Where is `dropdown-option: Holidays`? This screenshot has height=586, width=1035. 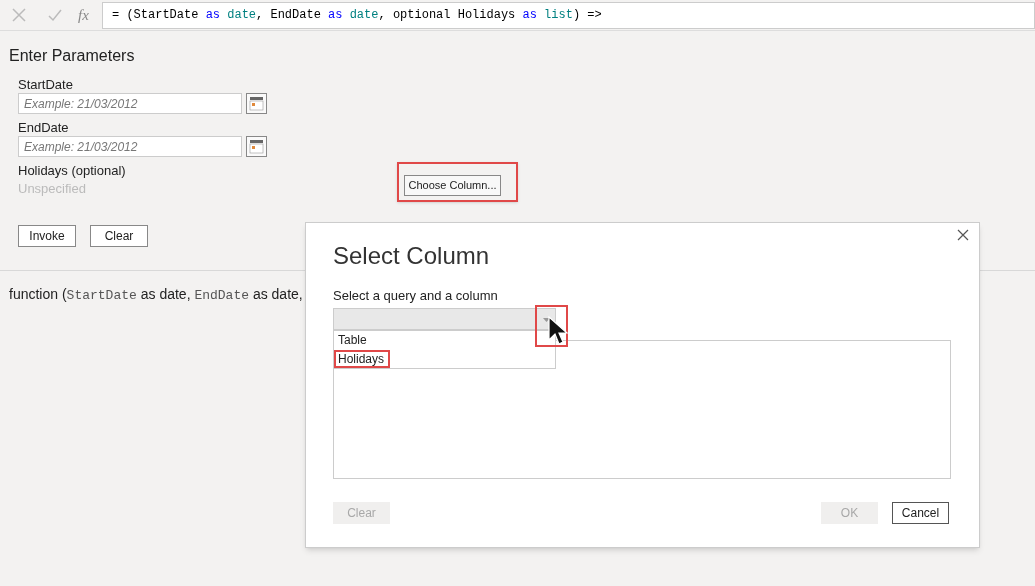
dropdown-option: Holidays is located at coordinates (361, 359).